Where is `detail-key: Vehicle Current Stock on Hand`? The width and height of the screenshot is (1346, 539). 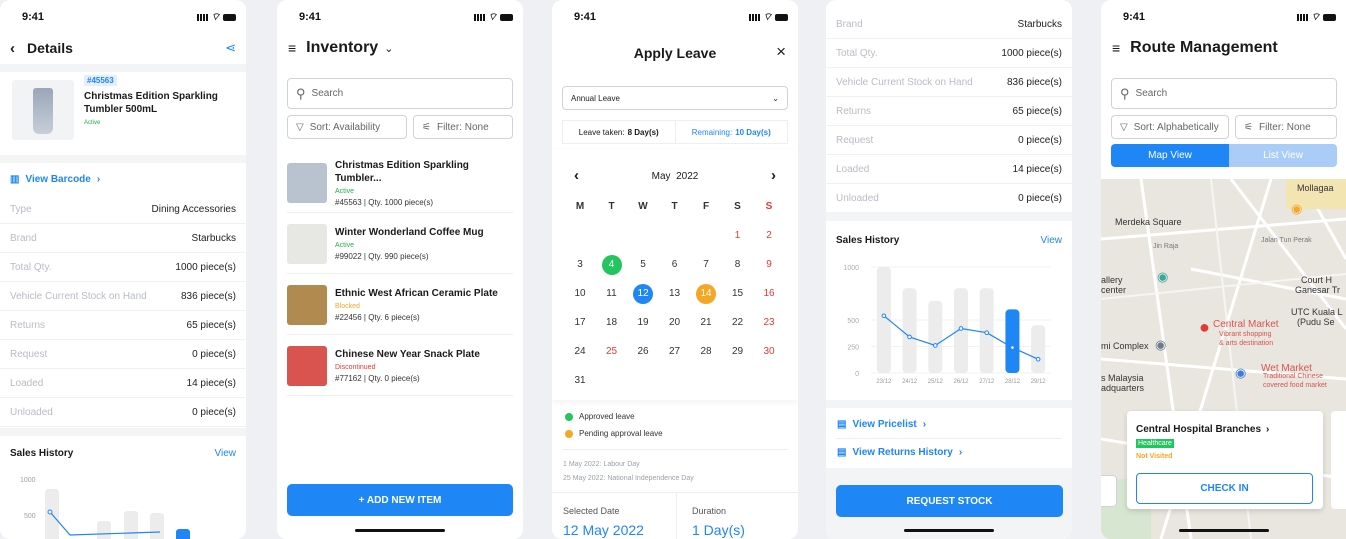
detail-key: Vehicle Current Stock on Hand is located at coordinates (904, 82).